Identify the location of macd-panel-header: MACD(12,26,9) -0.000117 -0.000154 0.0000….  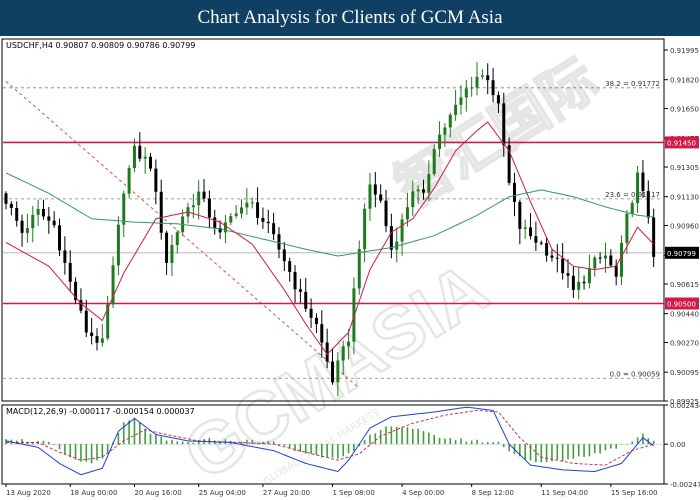
(100, 411).